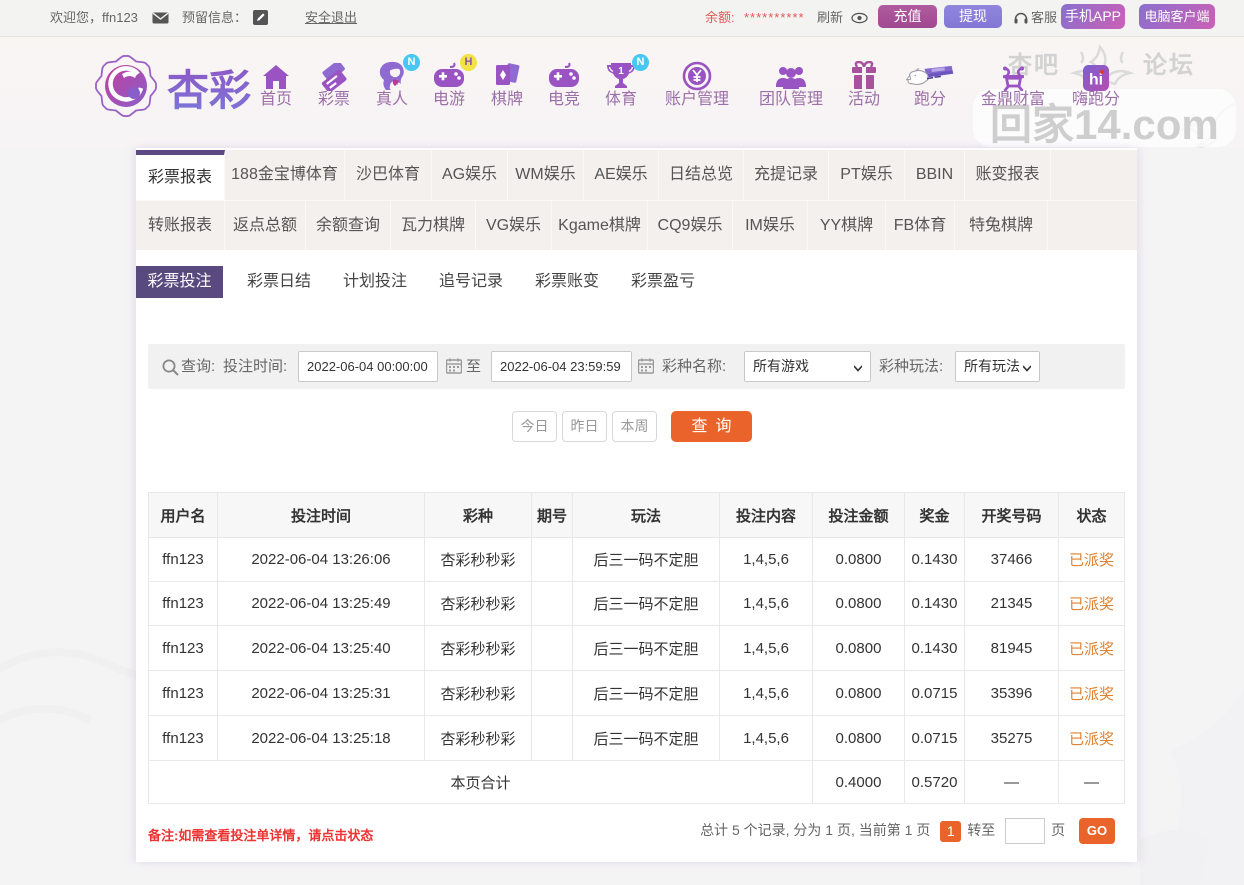  Describe the element at coordinates (621, 71) in the screenshot. I see `svg-text: 1` at that location.